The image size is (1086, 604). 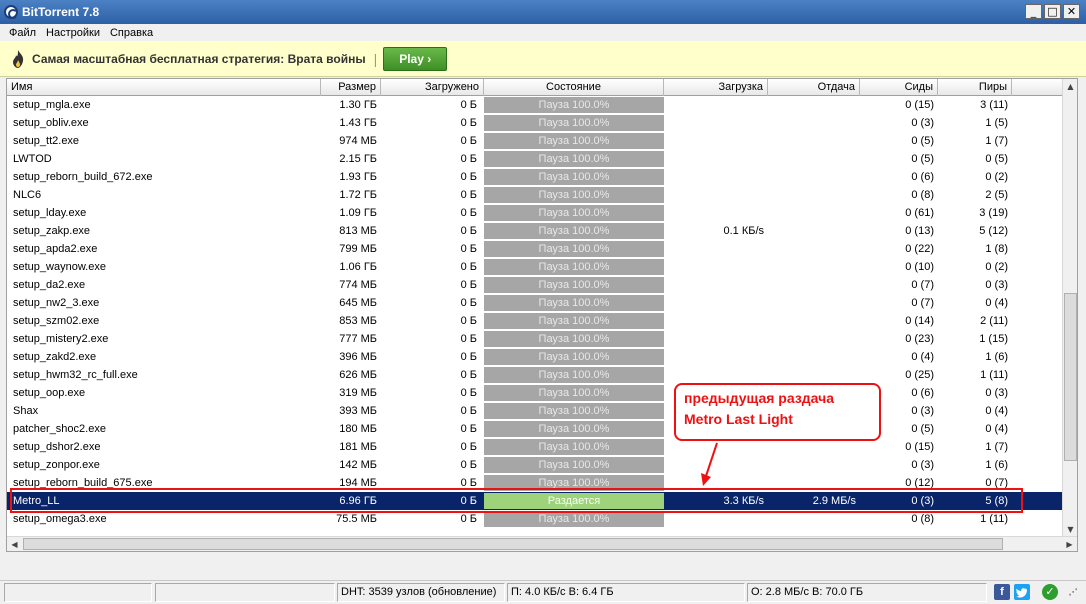 What do you see at coordinates (1070, 377) in the screenshot?
I see `vertical-scroll-thumb` at bounding box center [1070, 377].